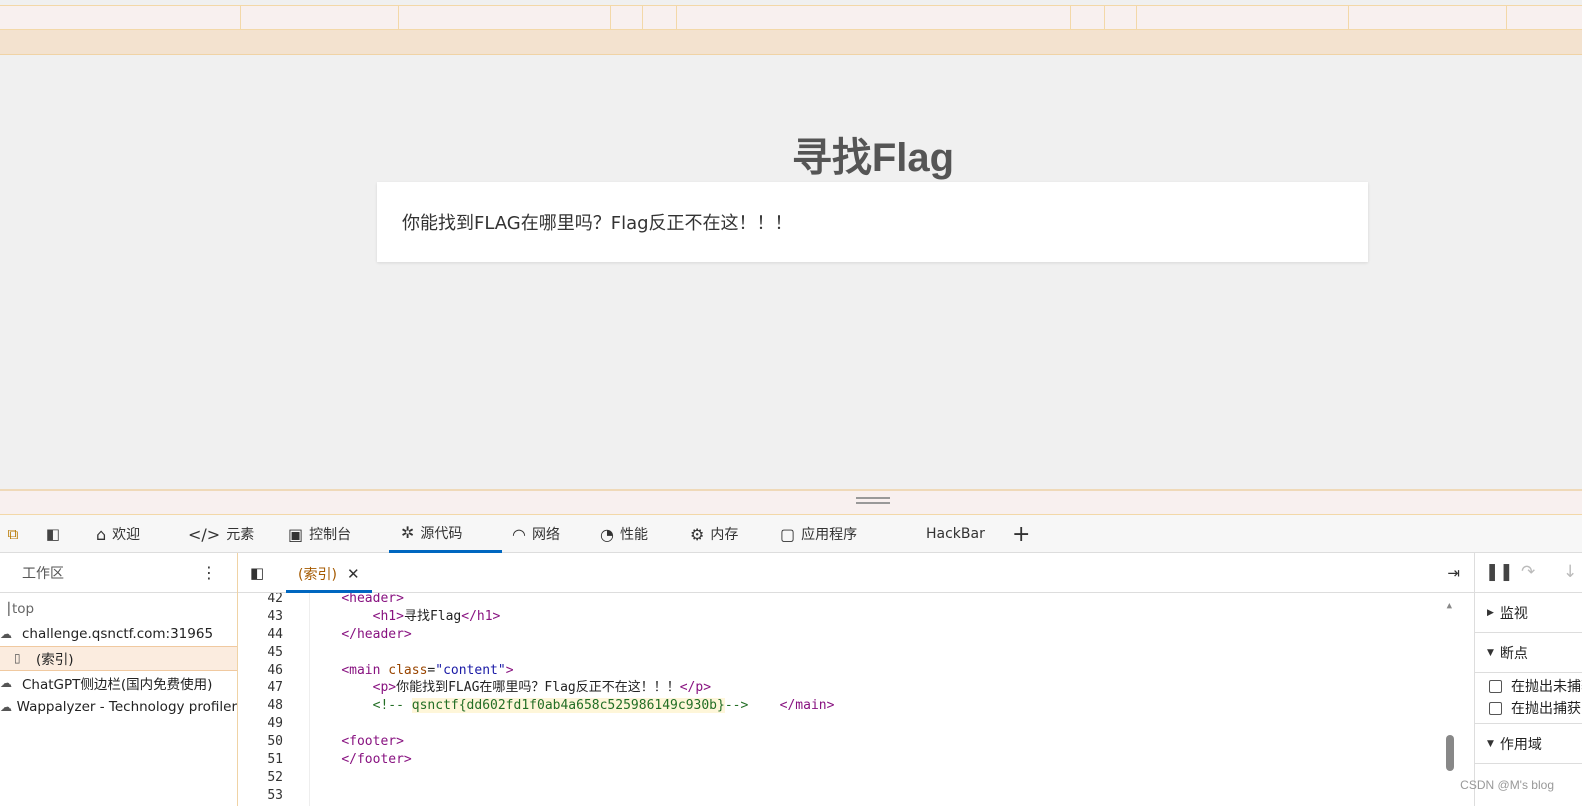 This screenshot has height=806, width=1582. What do you see at coordinates (17, 658) in the screenshot?
I see `file-icon: ▯` at bounding box center [17, 658].